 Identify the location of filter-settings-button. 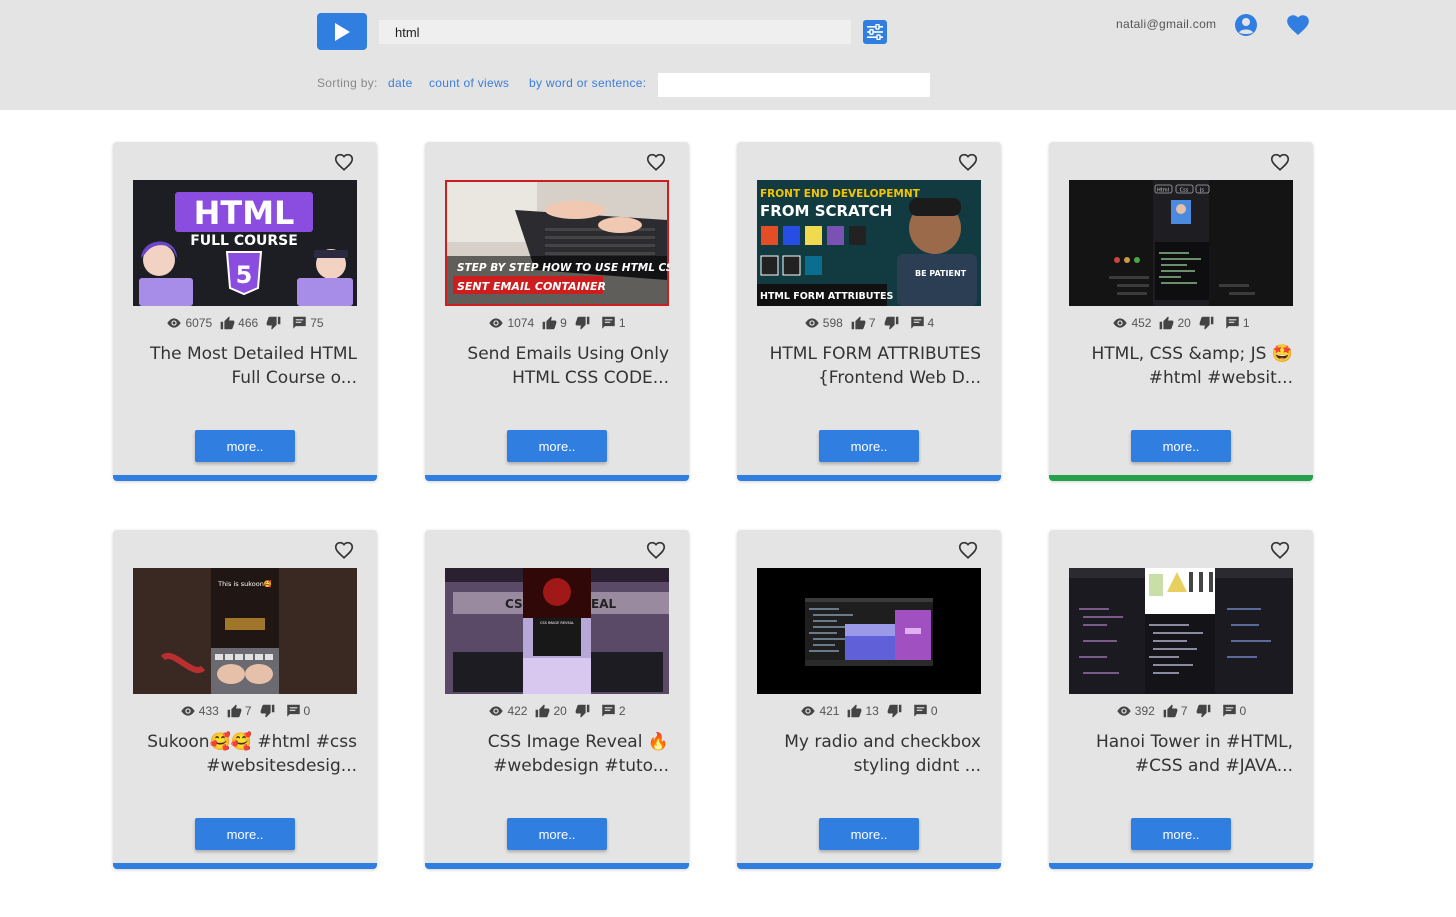
(875, 32).